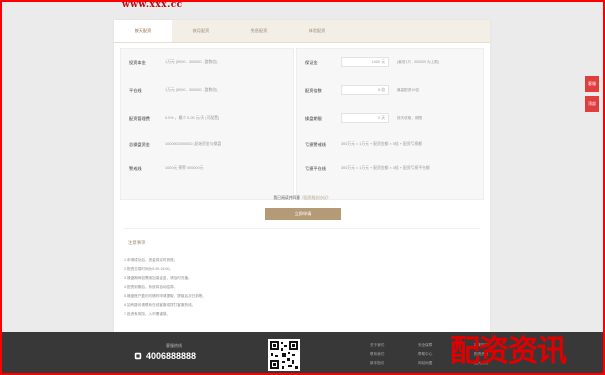  Describe the element at coordinates (365, 62) in the screenshot. I see `deposit-input: 1000 元` at that location.